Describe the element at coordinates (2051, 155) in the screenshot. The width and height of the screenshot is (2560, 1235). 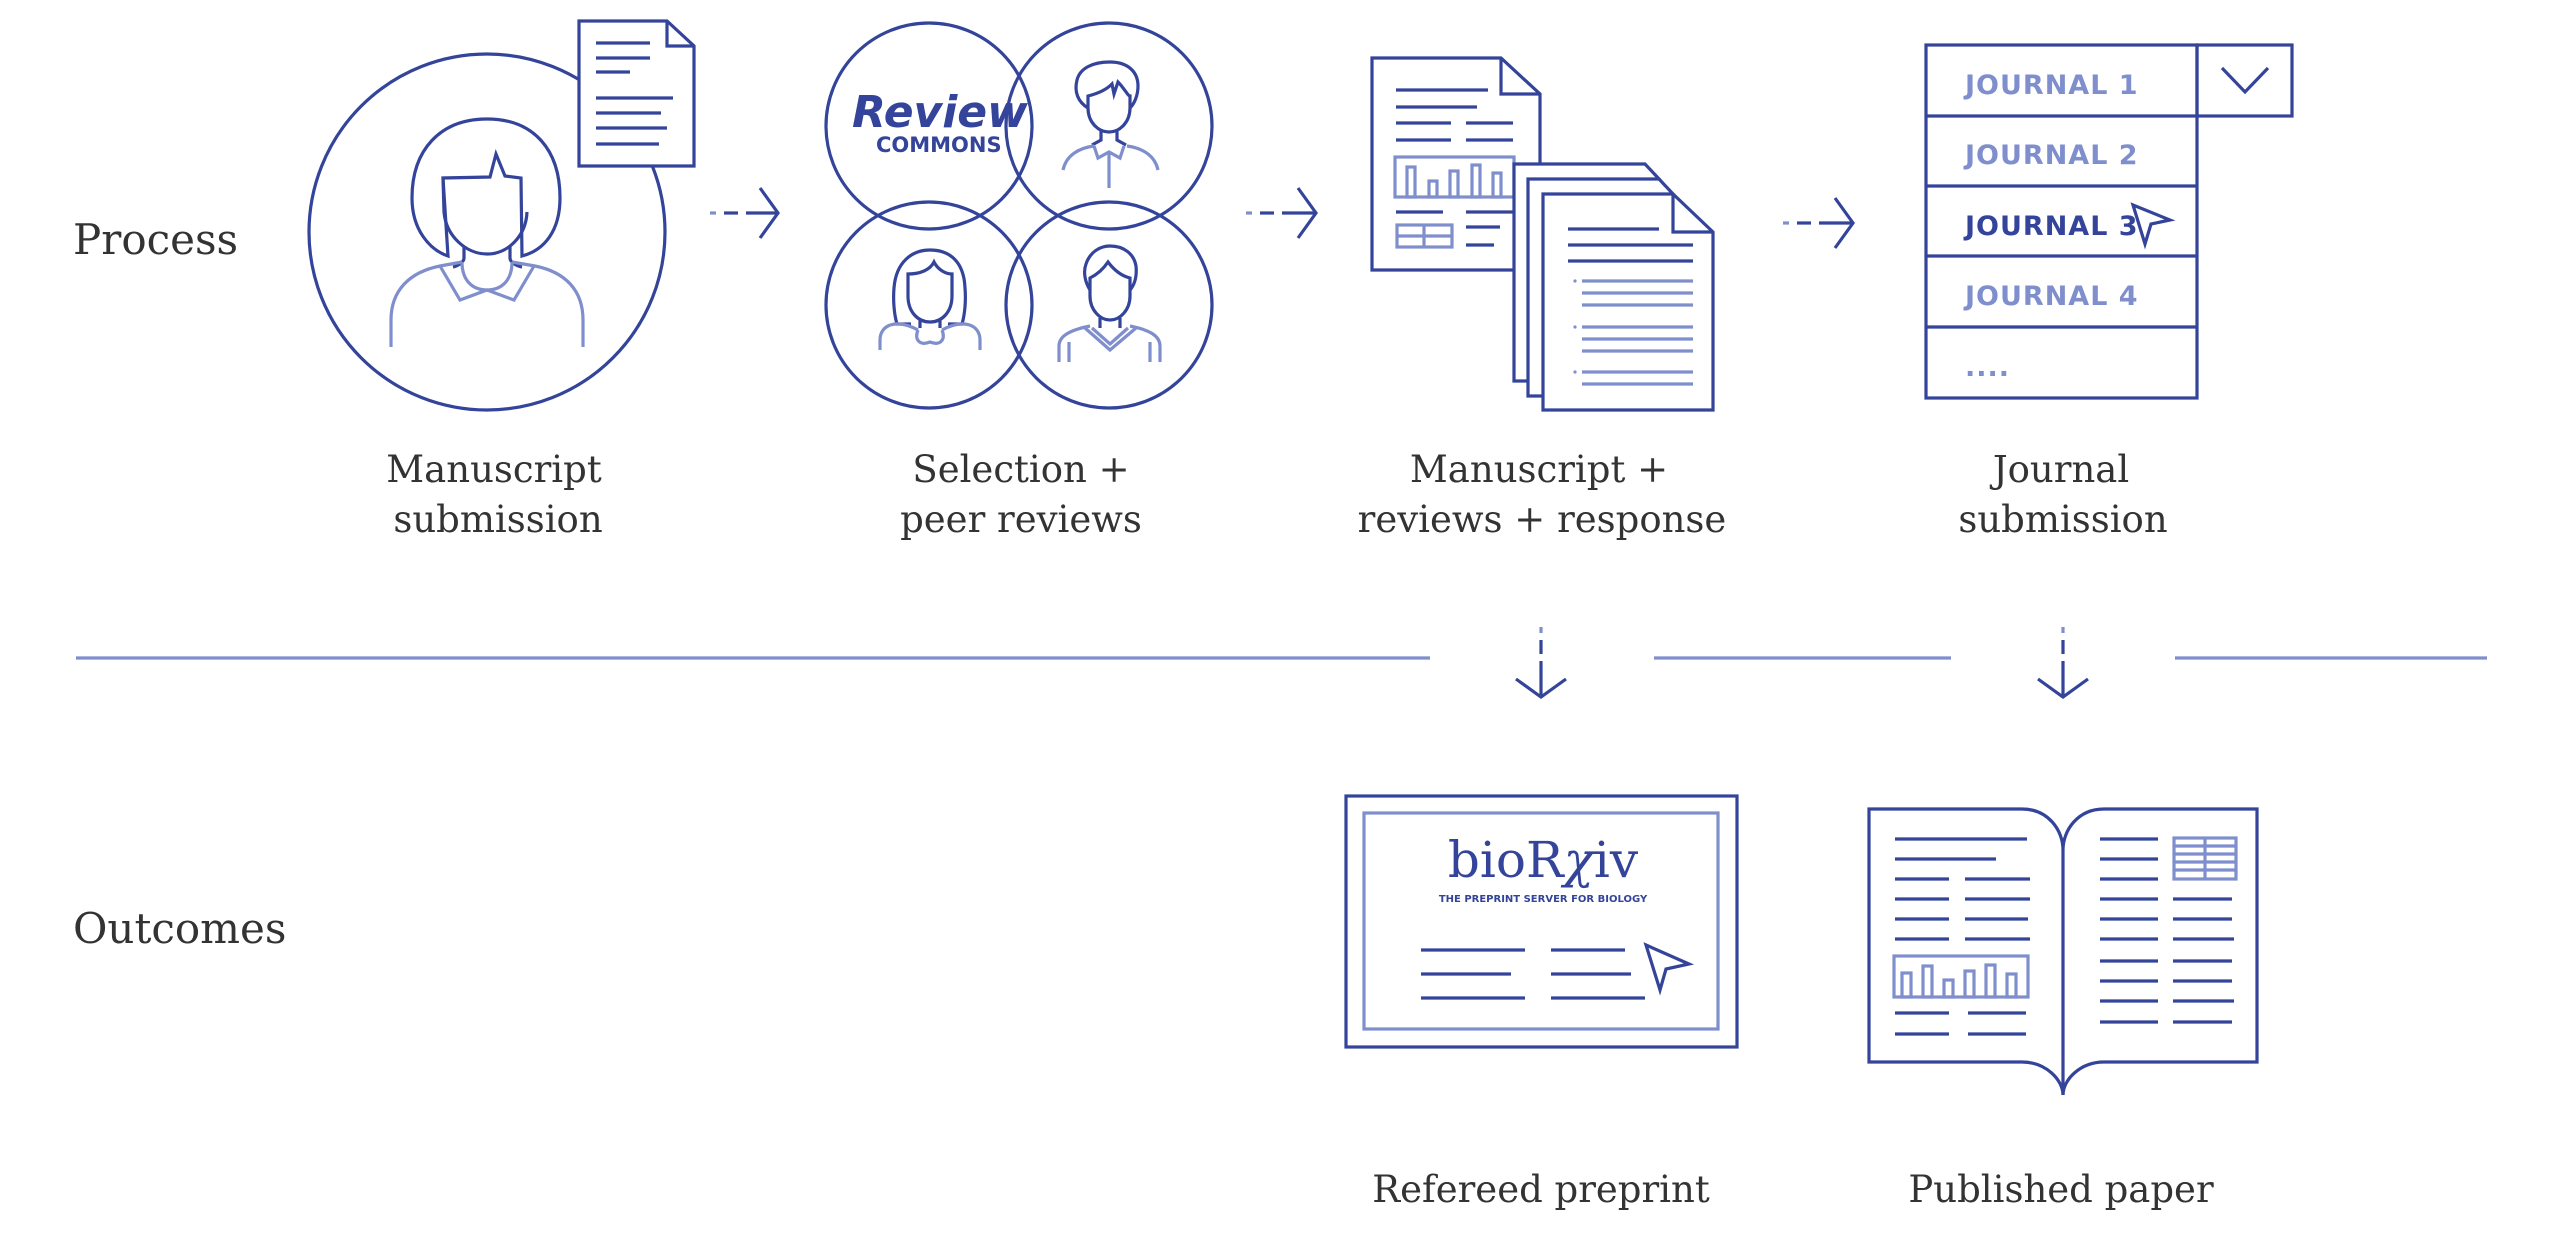
I see `dropdown-option: JOURNAL 2` at that location.